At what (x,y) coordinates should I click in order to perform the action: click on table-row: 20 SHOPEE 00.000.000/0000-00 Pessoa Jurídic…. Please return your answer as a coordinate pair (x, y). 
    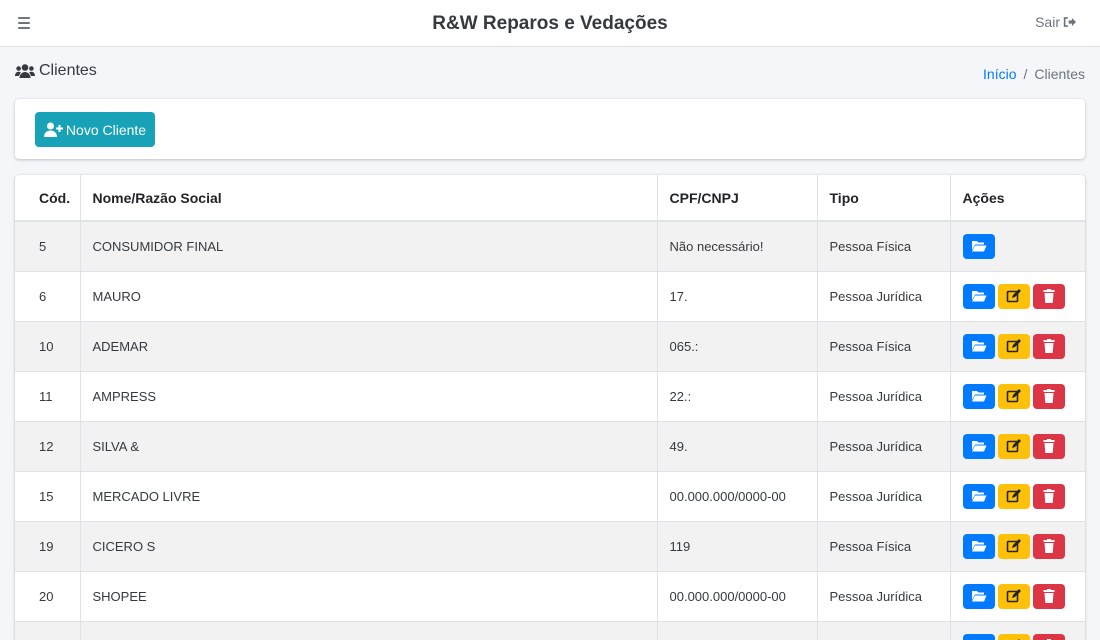
    Looking at the image, I should click on (550, 595).